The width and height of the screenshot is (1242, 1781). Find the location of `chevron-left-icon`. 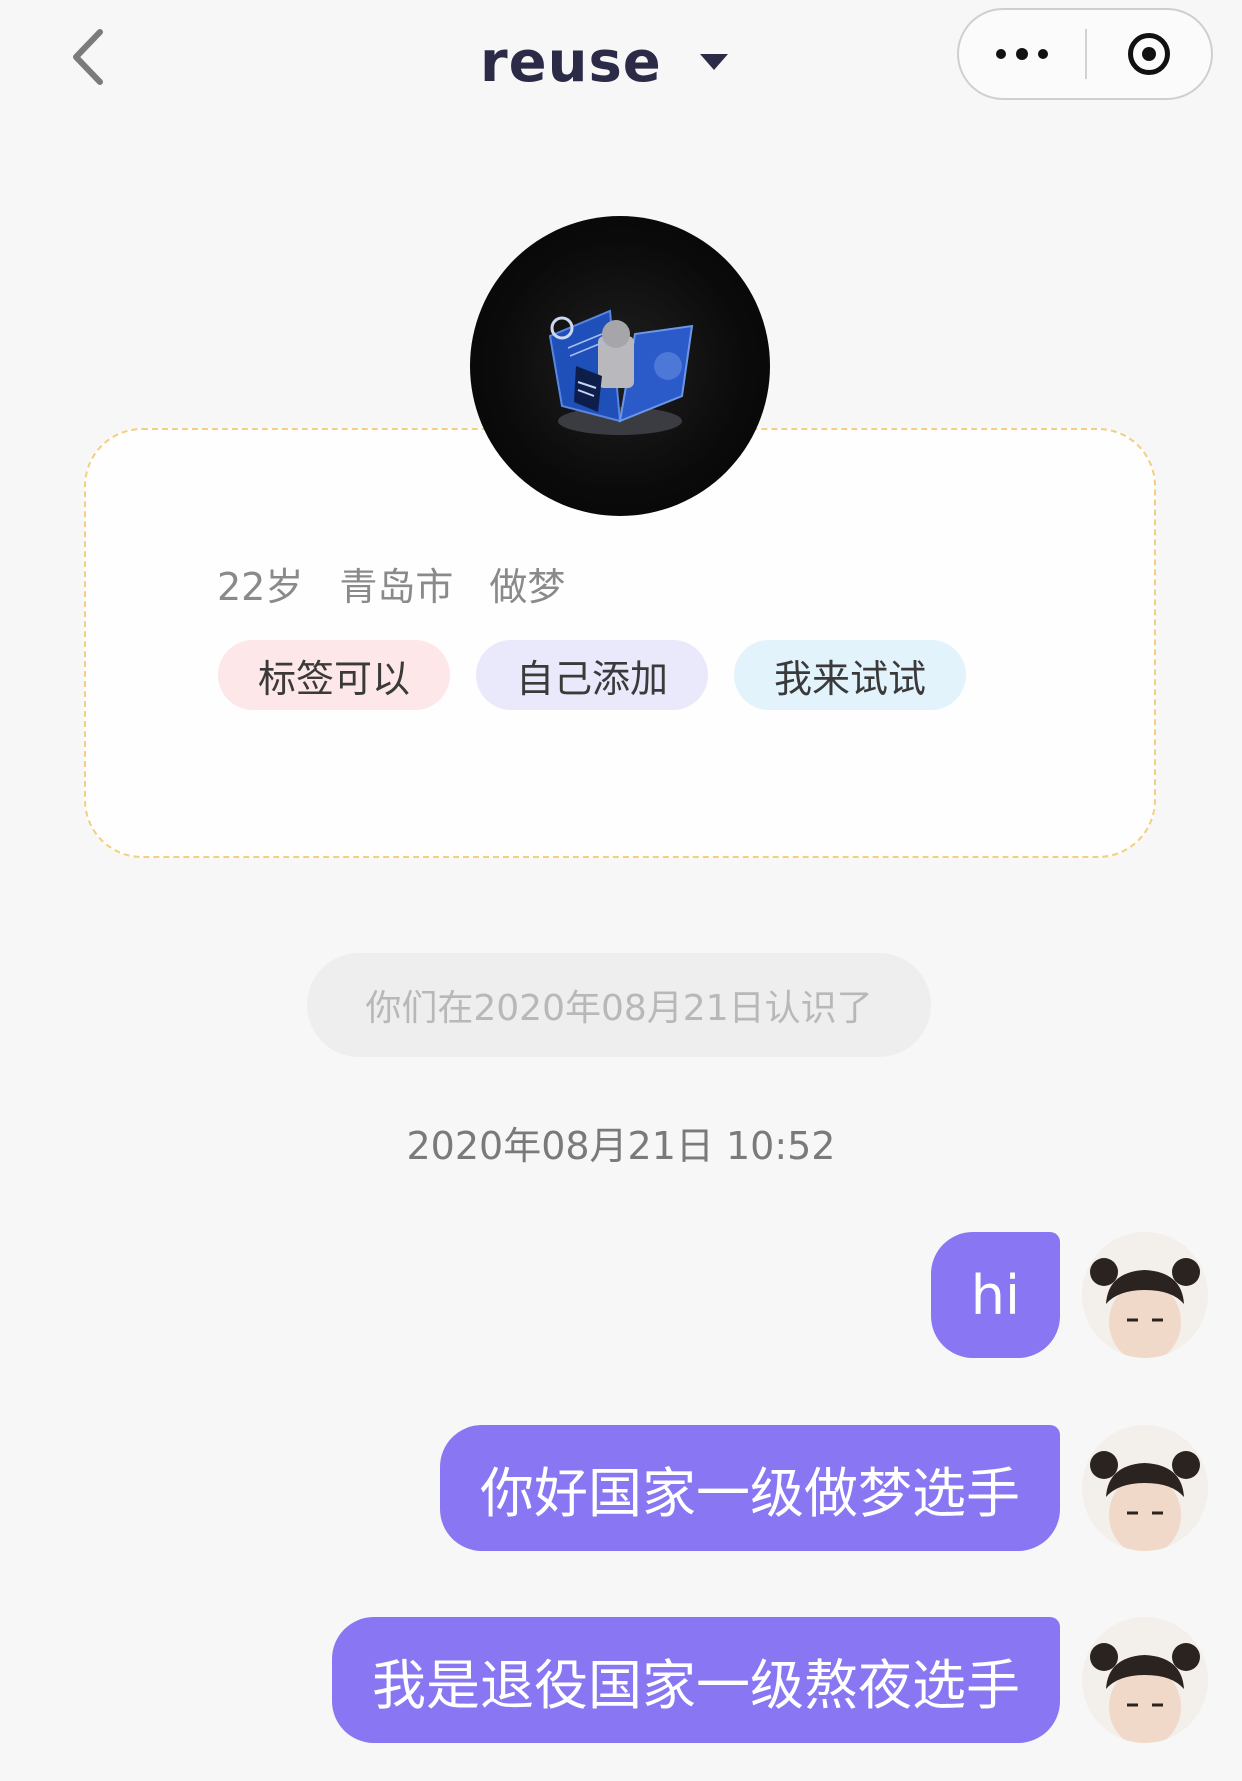

chevron-left-icon is located at coordinates (88, 57).